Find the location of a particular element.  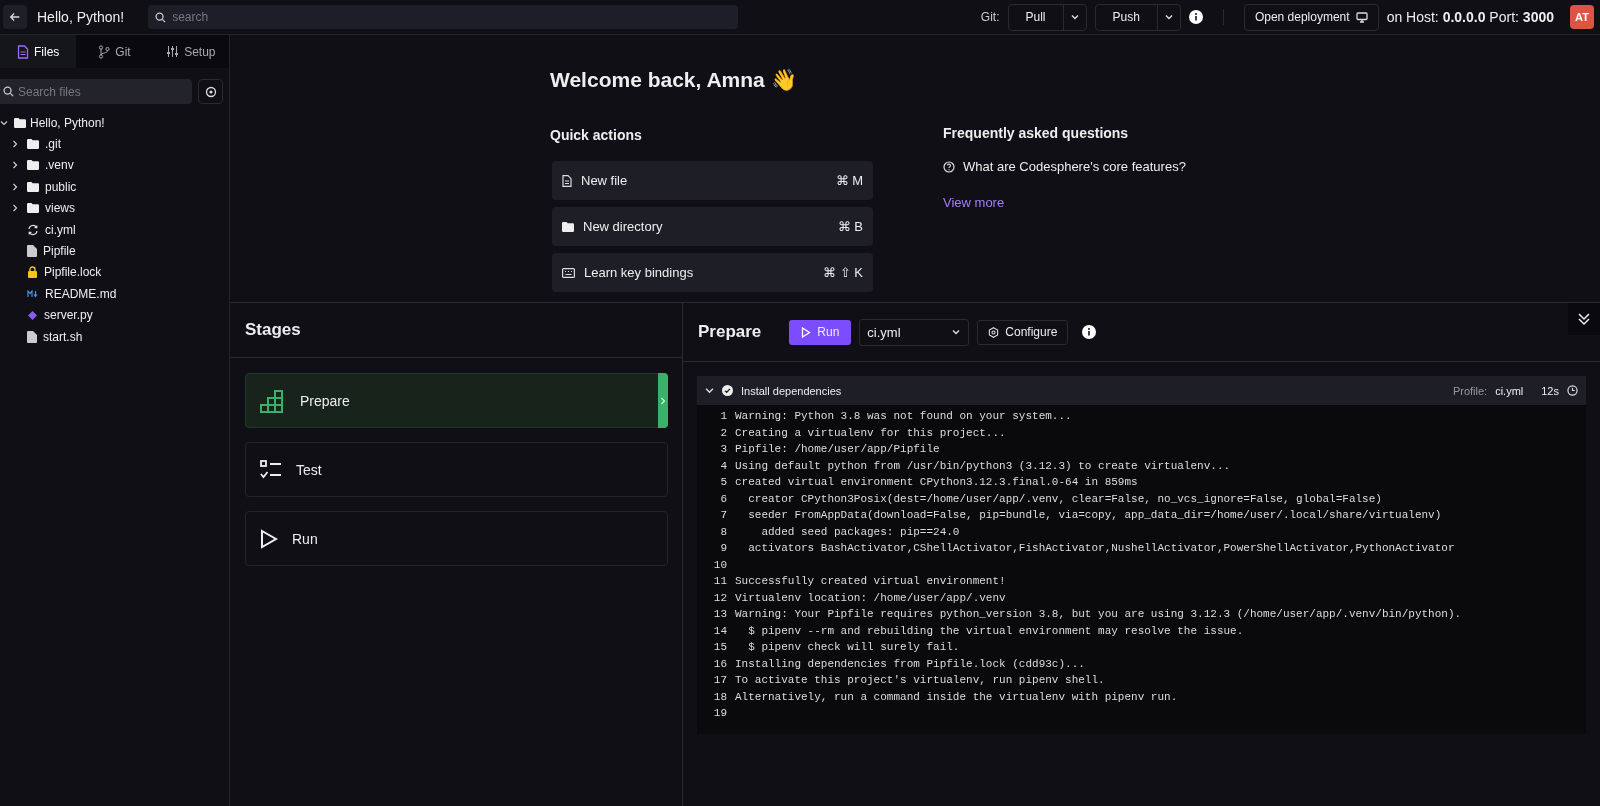

back-arrow-icon is located at coordinates (15, 17).